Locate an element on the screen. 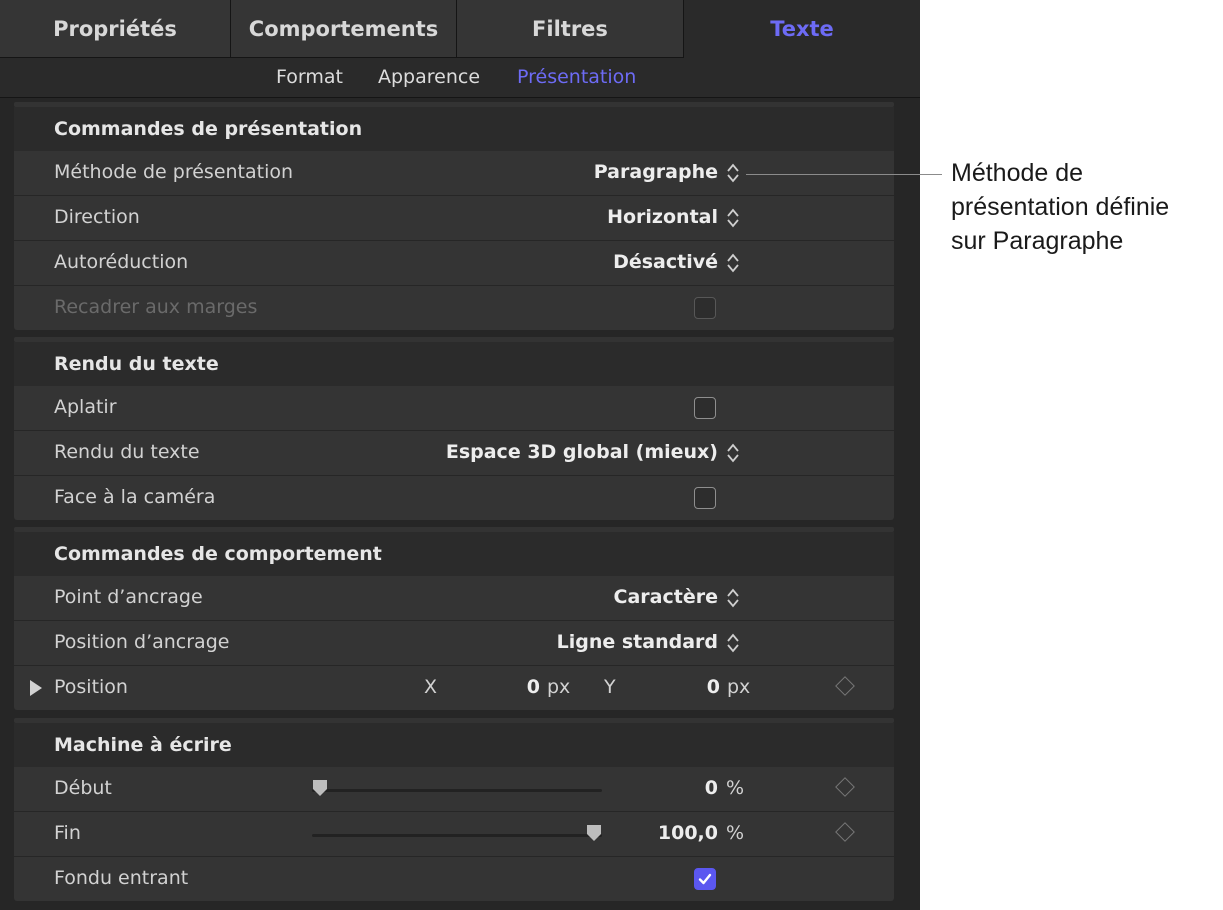 This screenshot has width=1223, height=910. direction-label: Direction is located at coordinates (97, 217).